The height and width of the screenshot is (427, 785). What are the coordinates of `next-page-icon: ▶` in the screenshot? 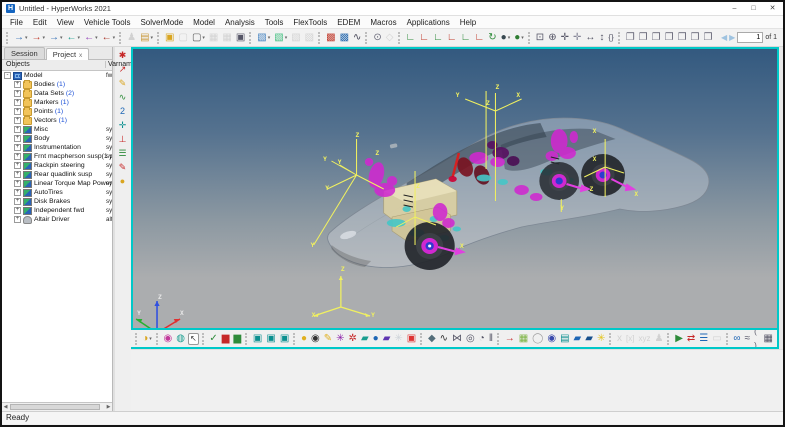 It's located at (732, 37).